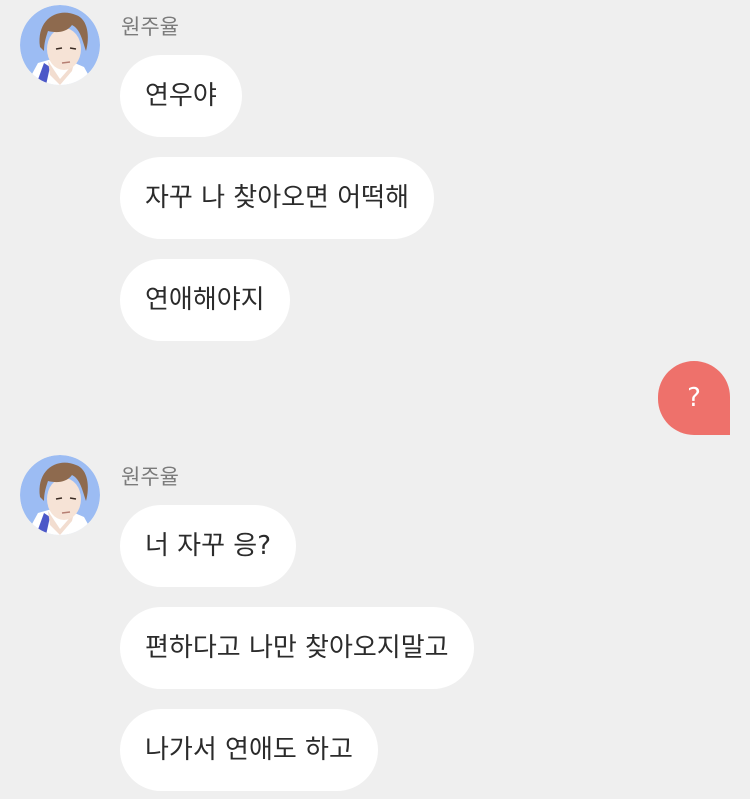 Image resolution: width=750 pixels, height=799 pixels. I want to click on incoming-message-bubble: 편하다고 나만 찾아오지말고, so click(297, 648).